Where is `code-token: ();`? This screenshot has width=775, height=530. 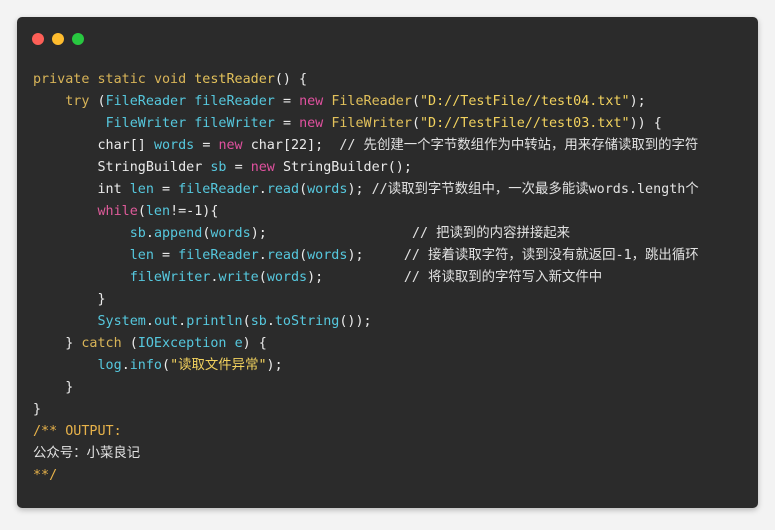 code-token: (); is located at coordinates (399, 167).